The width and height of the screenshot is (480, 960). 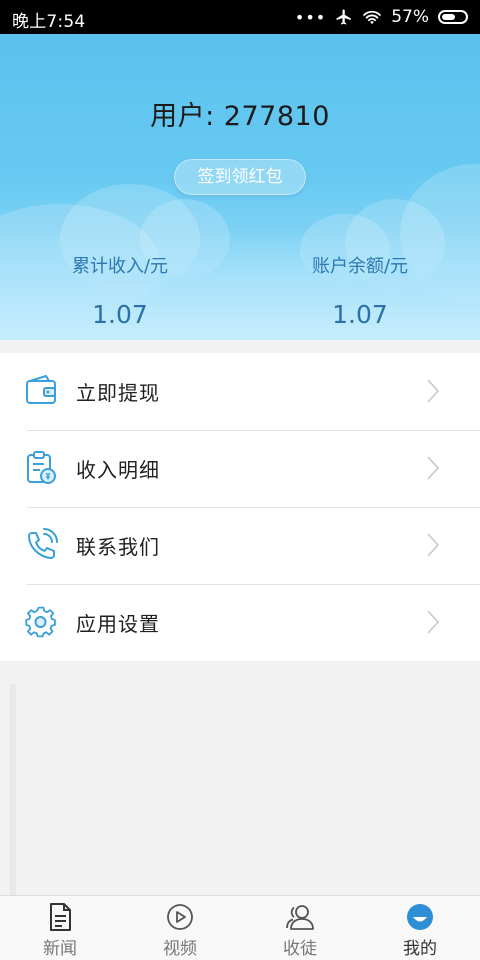 I want to click on total-income-value: 1.07, so click(x=120, y=314).